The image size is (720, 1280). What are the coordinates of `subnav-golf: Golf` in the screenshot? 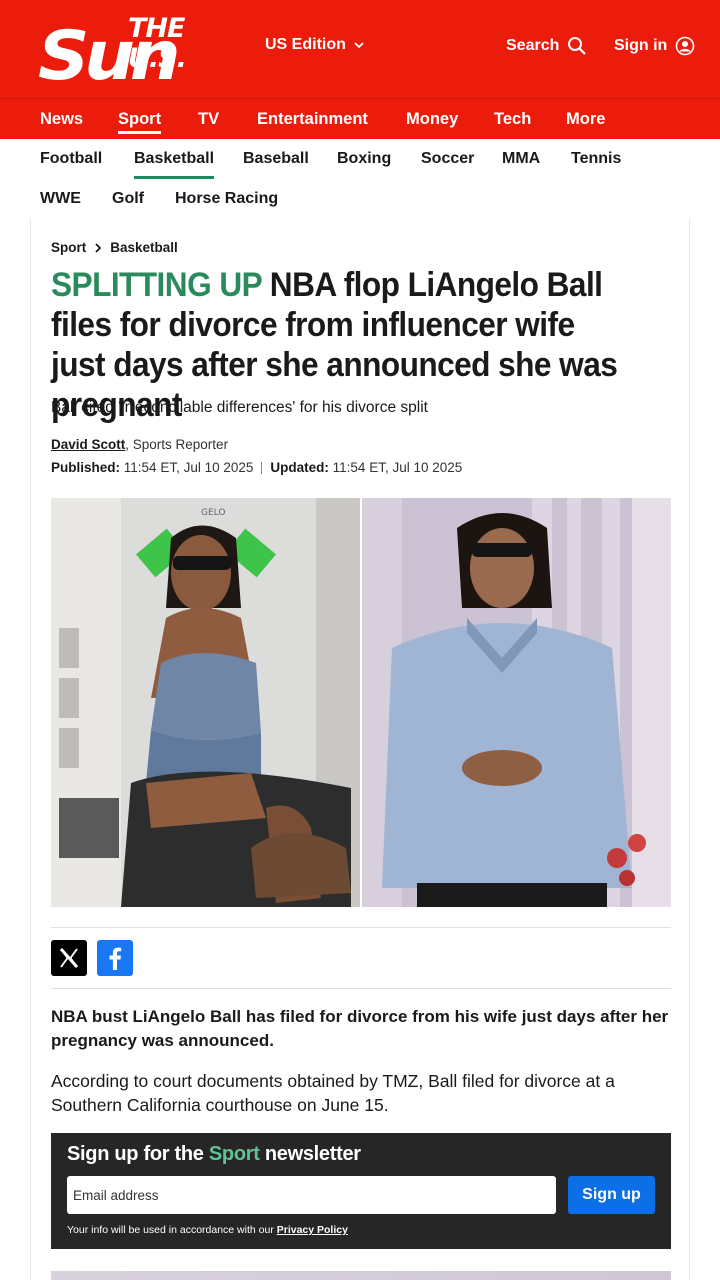 It's located at (128, 199).